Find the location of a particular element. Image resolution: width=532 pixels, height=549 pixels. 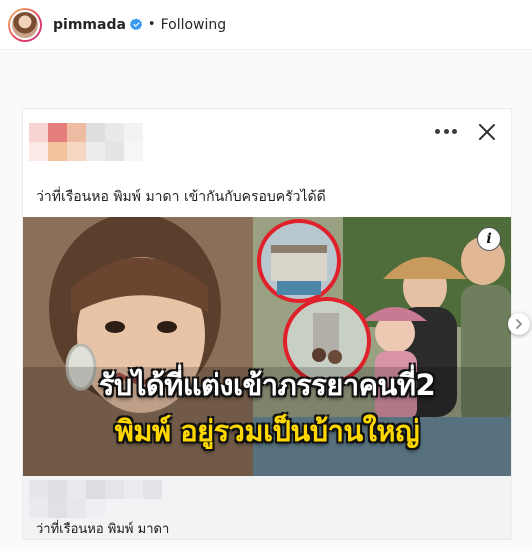

profile-avatar is located at coordinates (25, 24).